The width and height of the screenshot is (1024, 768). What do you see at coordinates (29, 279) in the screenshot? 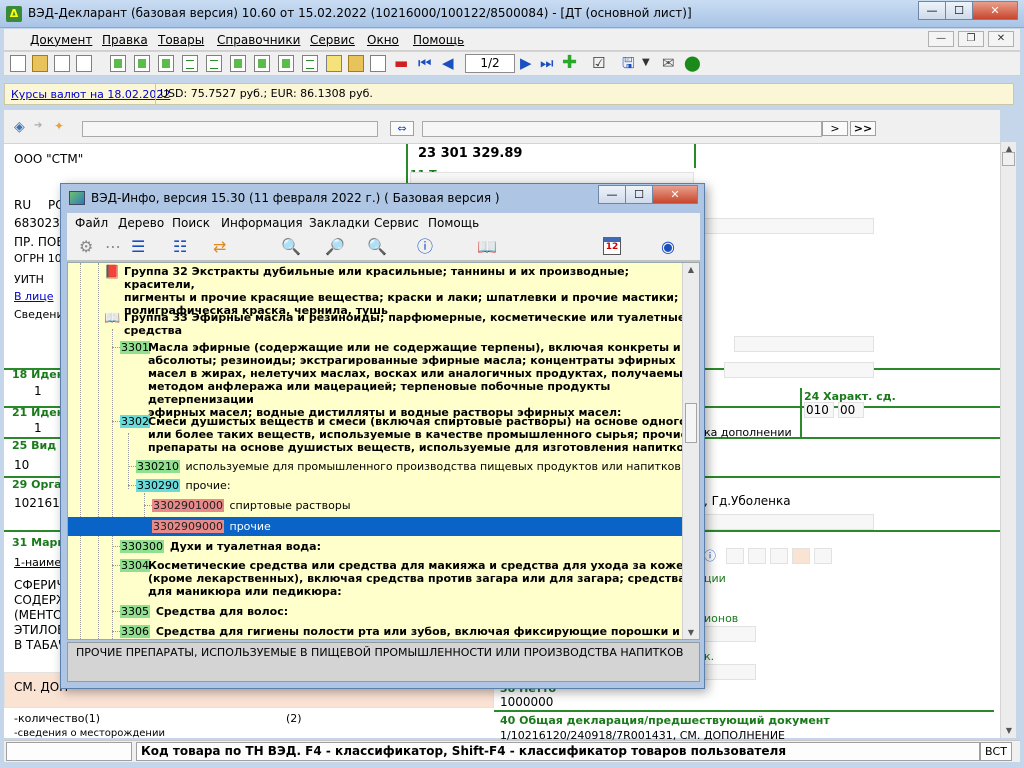
I see `uitn: УИТН` at bounding box center [29, 279].